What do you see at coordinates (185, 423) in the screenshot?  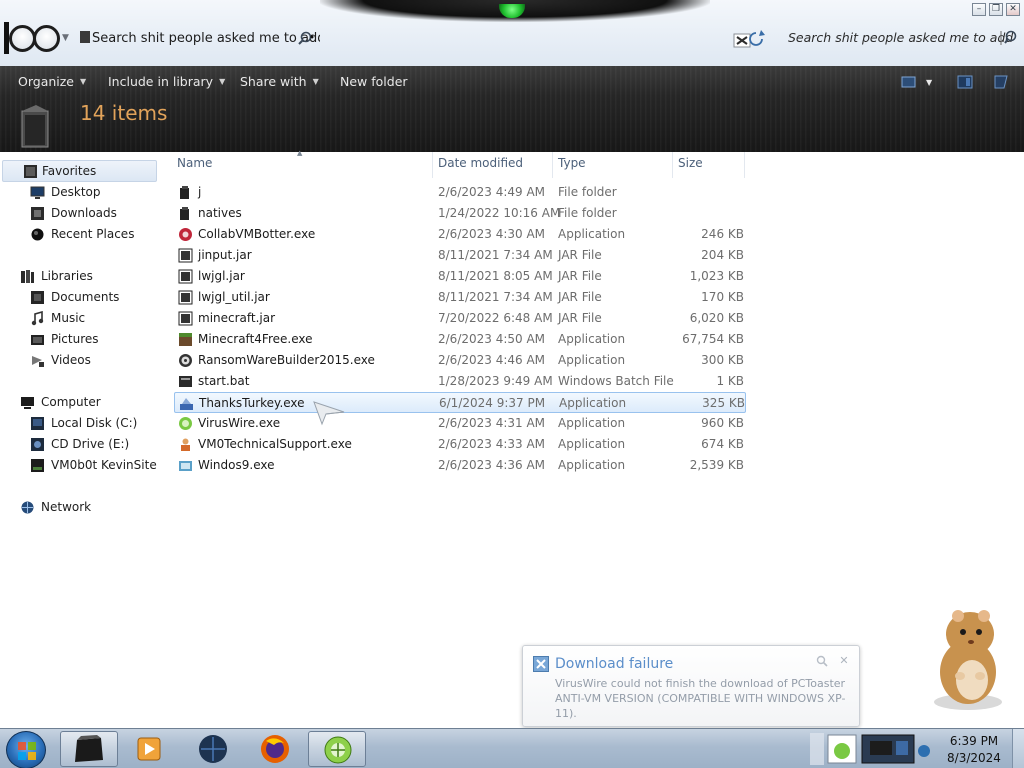 I see `viruswire-app-icon` at bounding box center [185, 423].